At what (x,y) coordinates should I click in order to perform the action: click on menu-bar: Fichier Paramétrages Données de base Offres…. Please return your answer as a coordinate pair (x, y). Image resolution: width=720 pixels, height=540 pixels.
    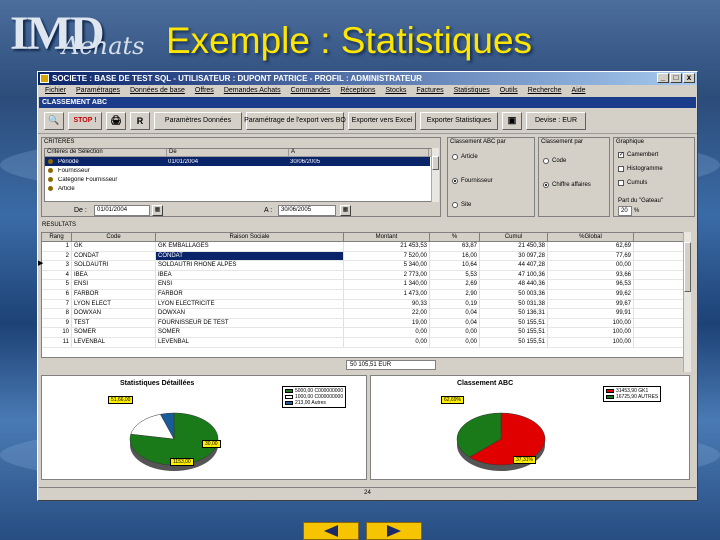
    Looking at the image, I should click on (367, 91).